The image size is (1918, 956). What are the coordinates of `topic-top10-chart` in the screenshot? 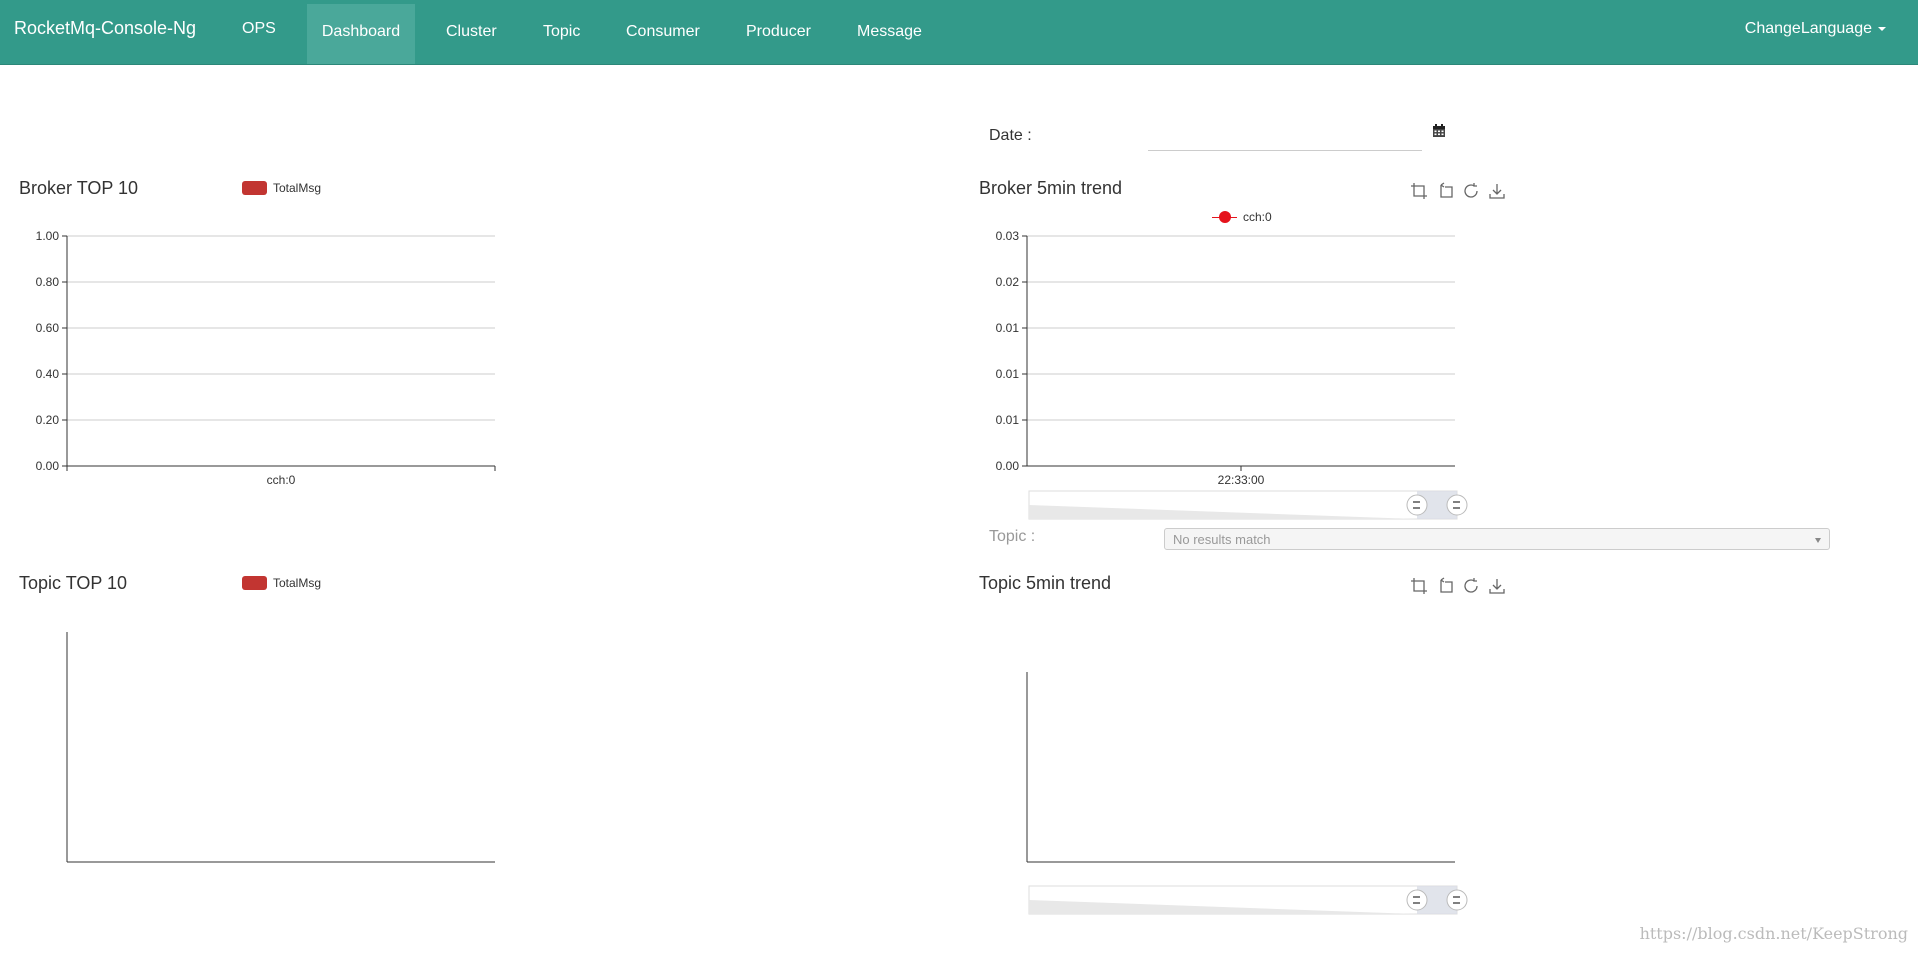 It's located at (280, 747).